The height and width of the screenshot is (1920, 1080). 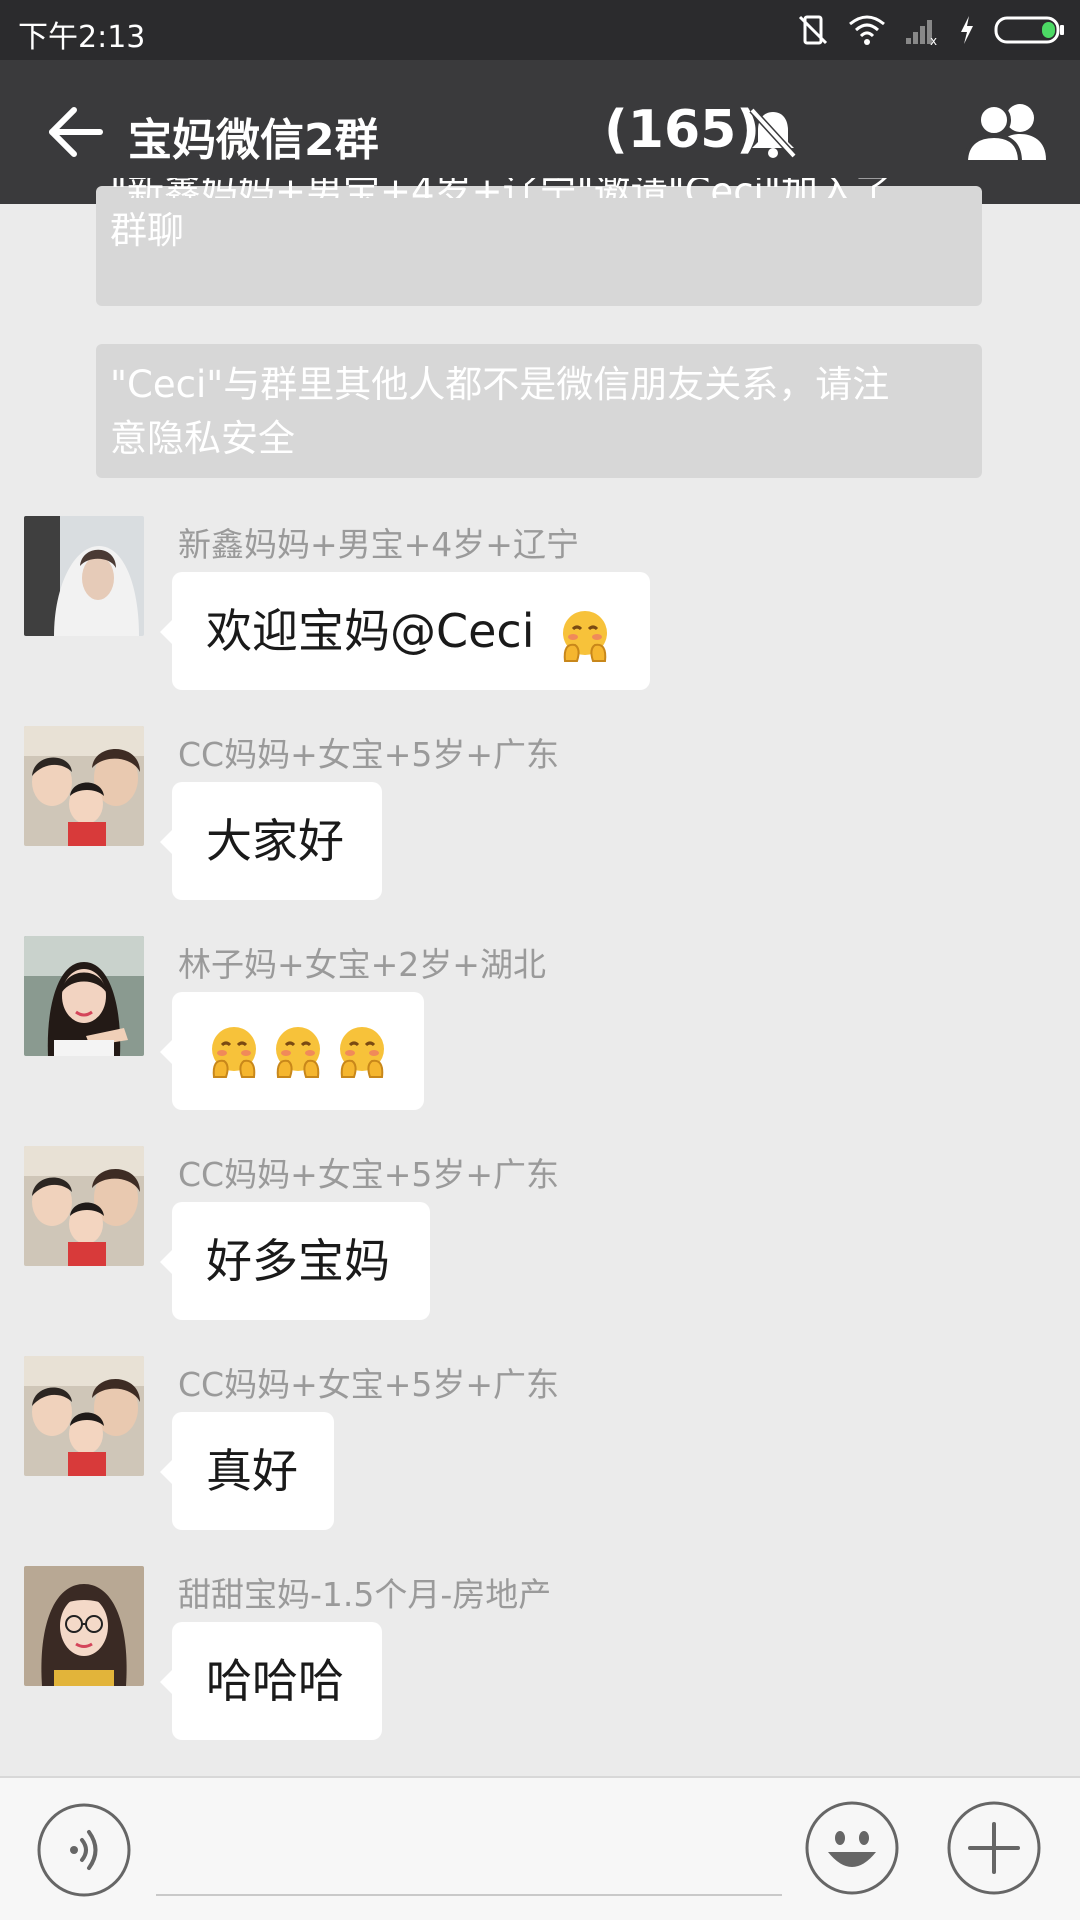 What do you see at coordinates (852, 1848) in the screenshot?
I see `smiley-icon` at bounding box center [852, 1848].